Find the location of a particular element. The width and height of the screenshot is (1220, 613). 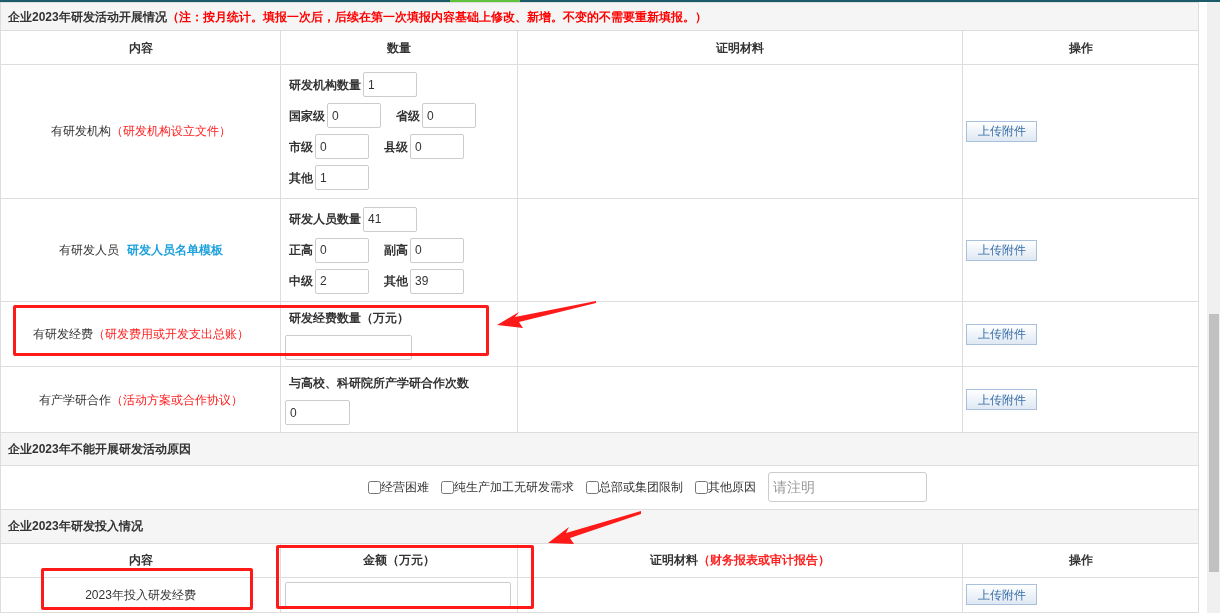

field-label: 县级 is located at coordinates (395, 147).